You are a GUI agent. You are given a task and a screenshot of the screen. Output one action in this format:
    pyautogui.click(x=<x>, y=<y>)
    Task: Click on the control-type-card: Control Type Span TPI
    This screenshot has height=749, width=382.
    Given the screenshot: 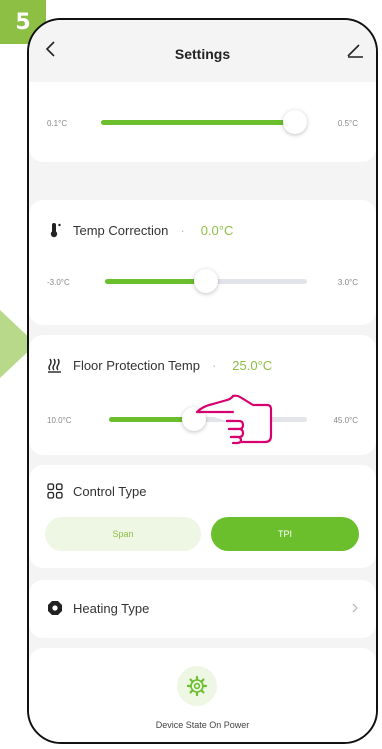 What is the action you would take?
    pyautogui.click(x=202, y=516)
    